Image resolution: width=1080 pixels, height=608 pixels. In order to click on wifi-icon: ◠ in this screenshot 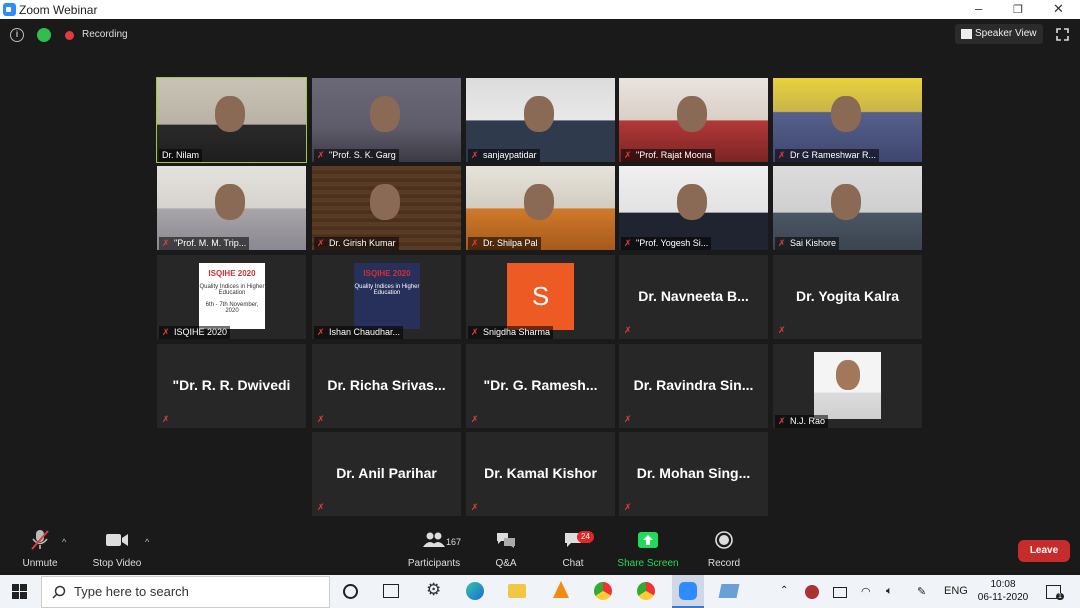, I will do `click(866, 591)`.